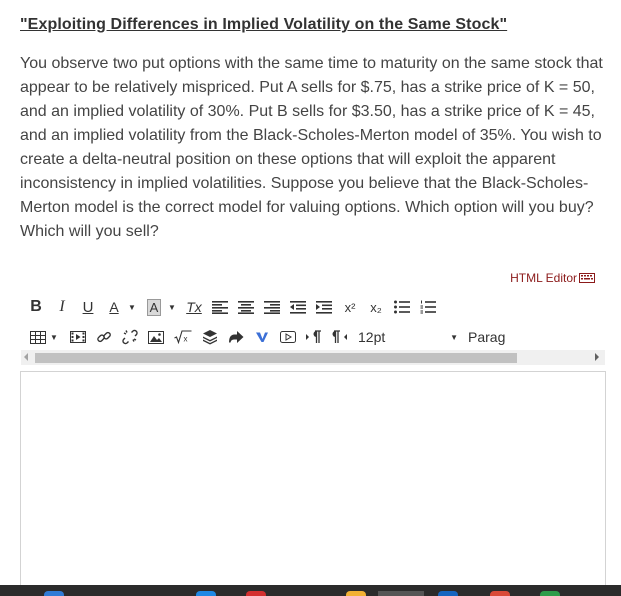 This screenshot has height=596, width=621. Describe the element at coordinates (54, 593) in the screenshot. I see `taskbar-app-blue-icon` at that location.